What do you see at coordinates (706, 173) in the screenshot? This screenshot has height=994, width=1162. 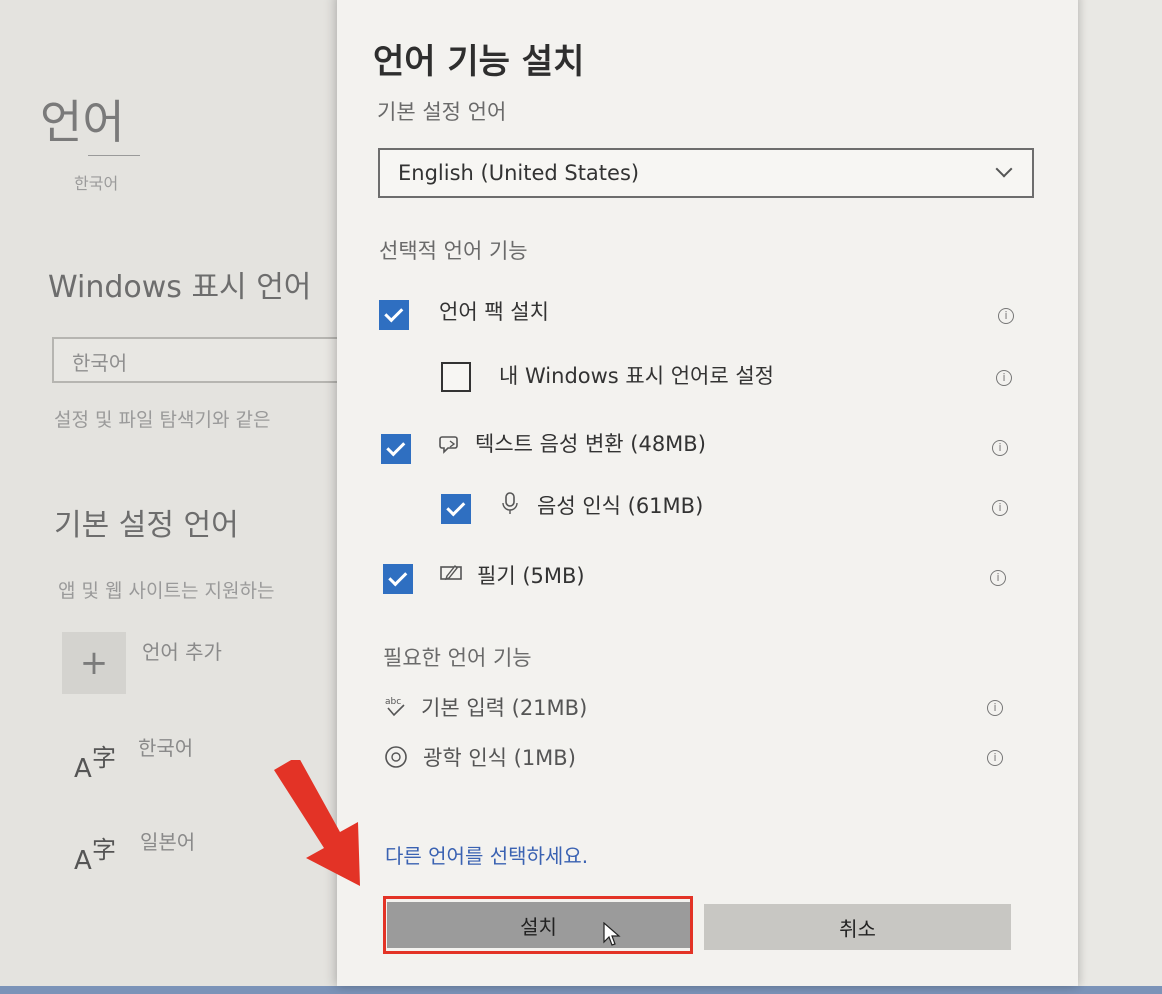 I see `preferred-language-dropdown: English (United States)` at bounding box center [706, 173].